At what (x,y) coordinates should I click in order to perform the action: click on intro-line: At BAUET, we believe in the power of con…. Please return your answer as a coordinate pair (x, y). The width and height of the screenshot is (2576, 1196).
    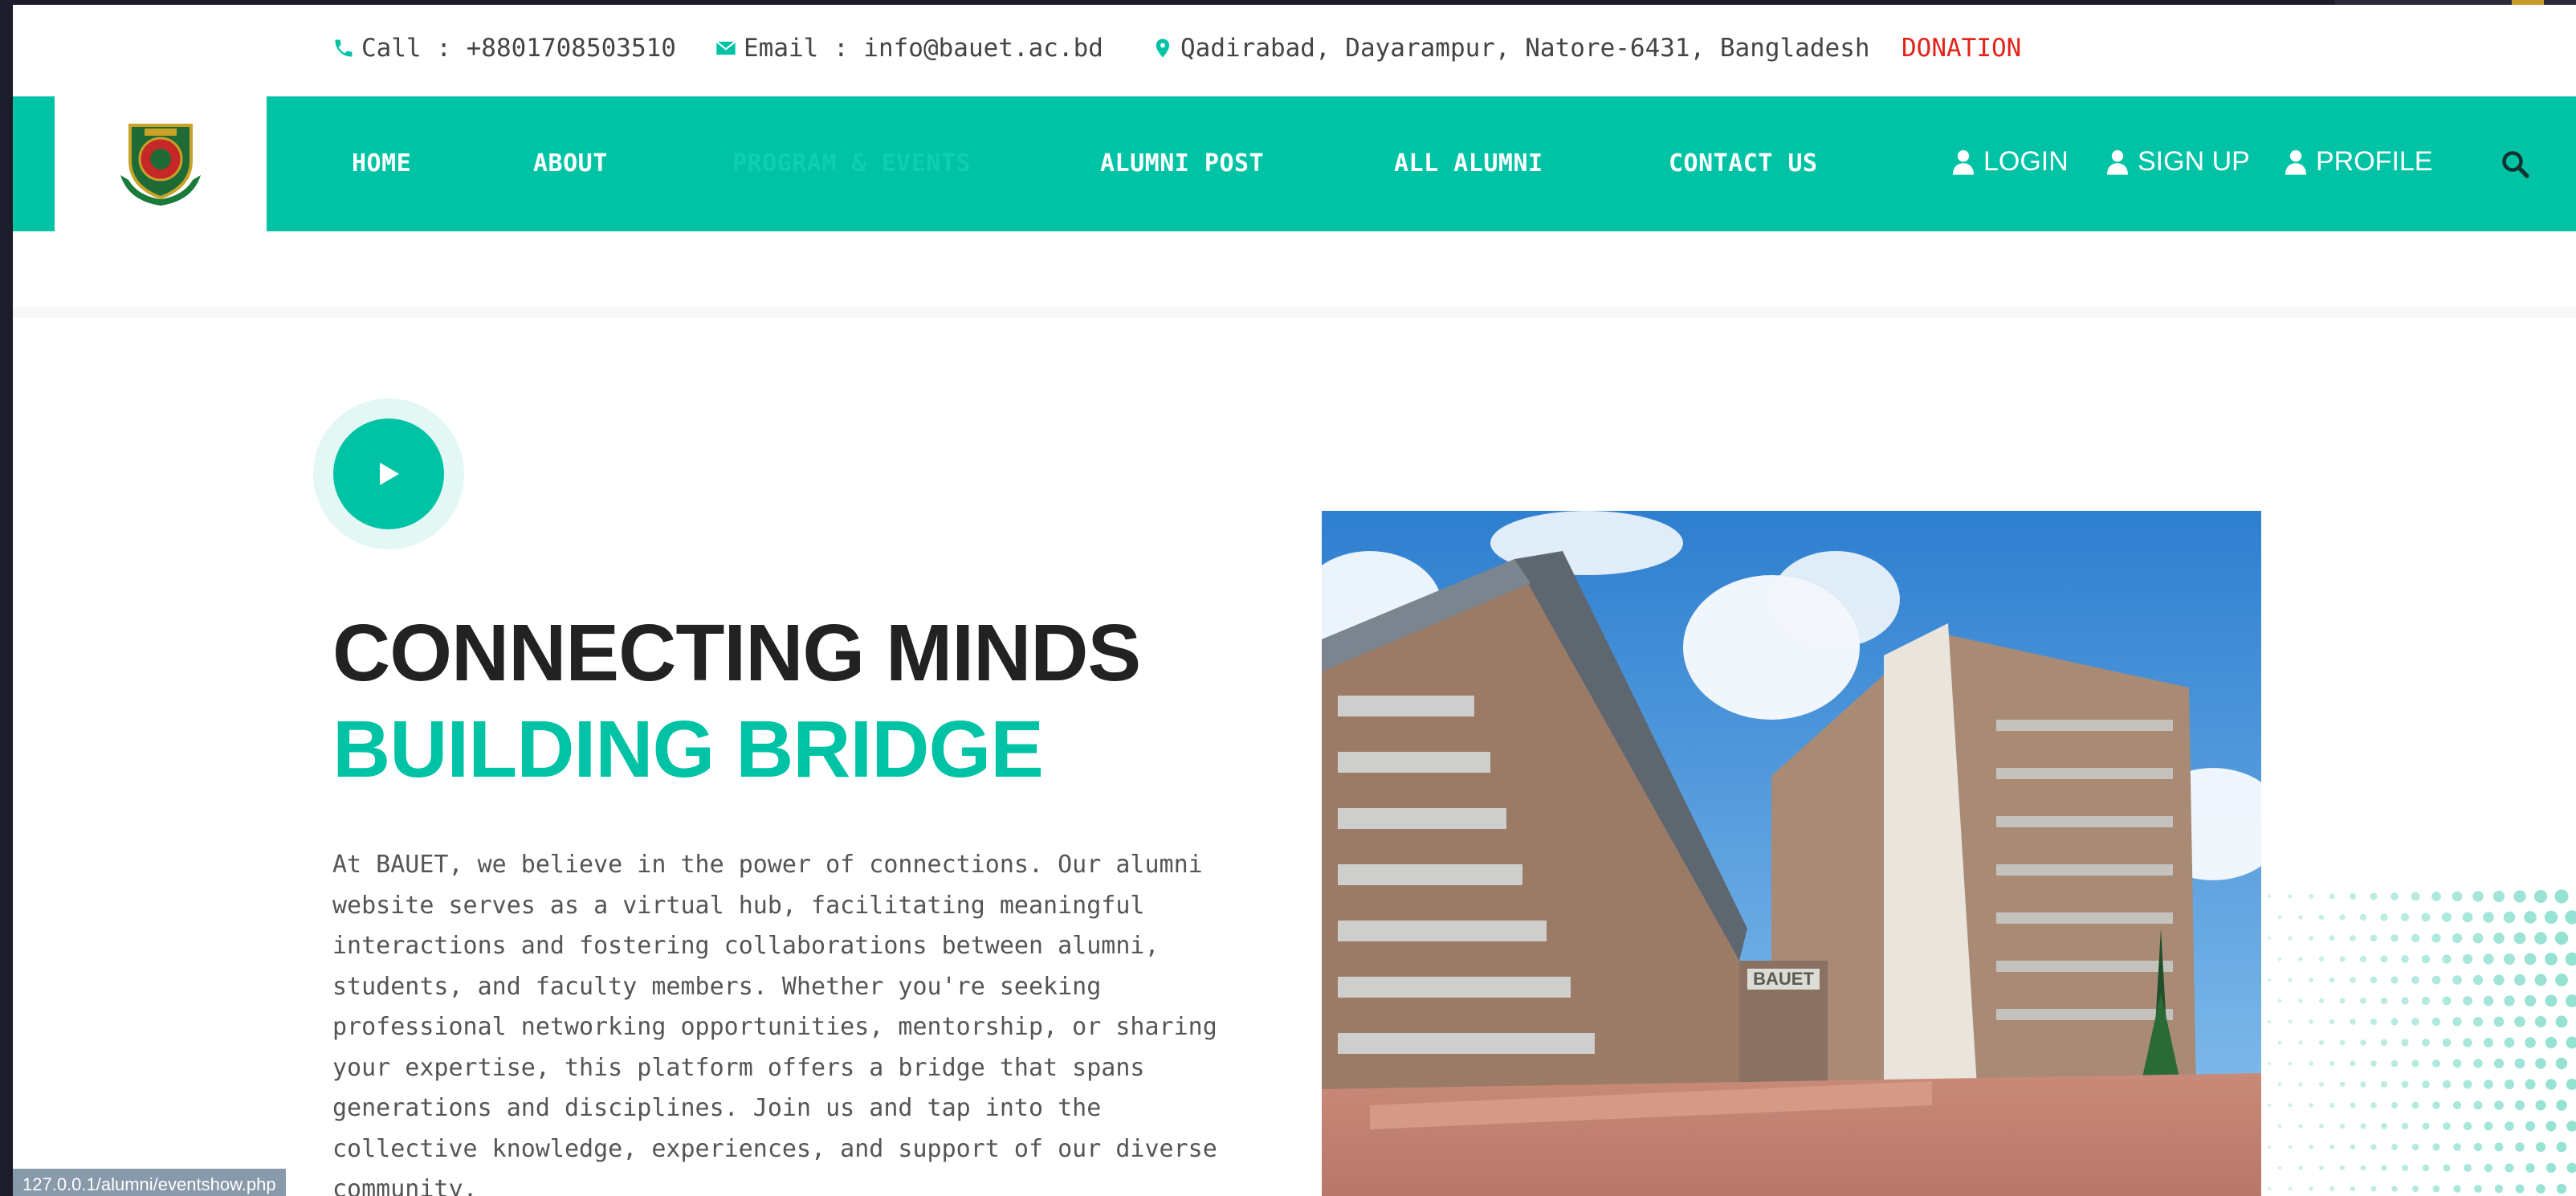
    Looking at the image, I should click on (767, 865).